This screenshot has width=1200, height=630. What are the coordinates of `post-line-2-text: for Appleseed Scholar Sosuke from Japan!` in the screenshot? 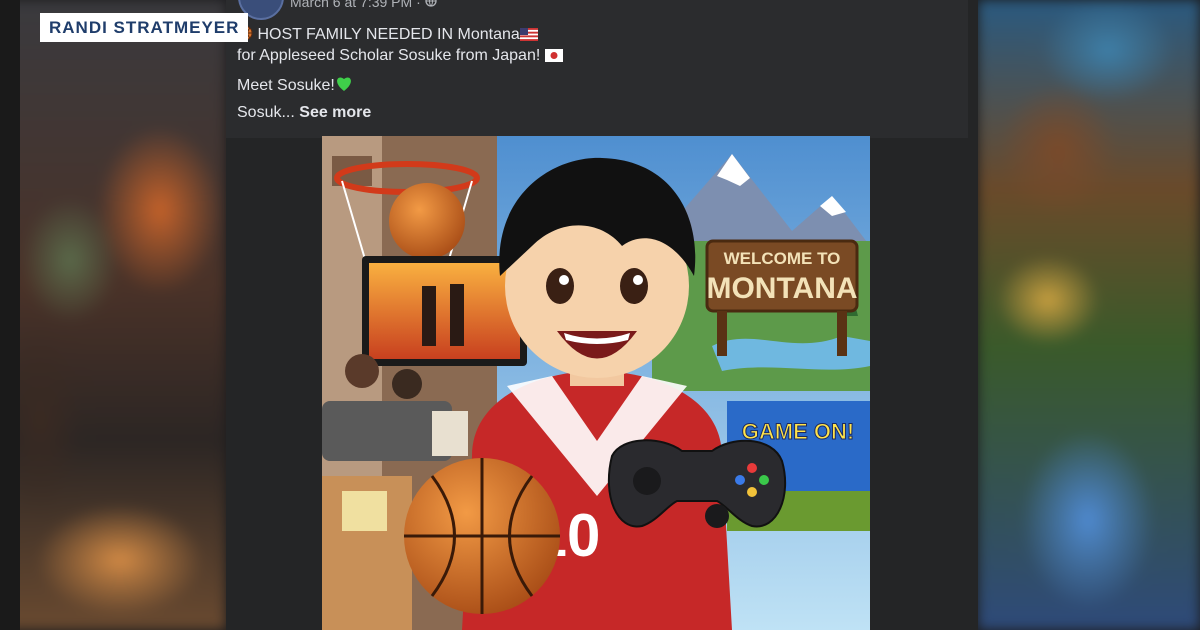 It's located at (389, 55).